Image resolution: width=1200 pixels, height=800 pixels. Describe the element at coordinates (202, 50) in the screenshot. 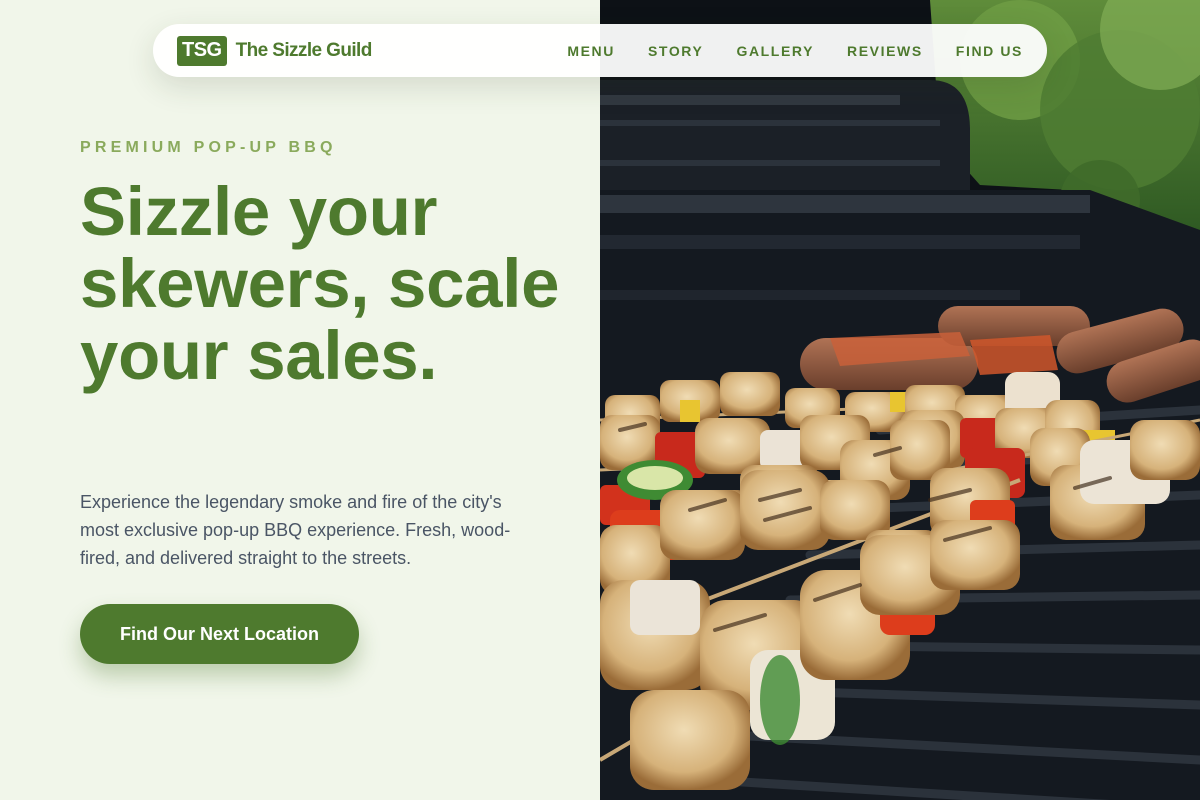

I see `logo-badge: TSG` at that location.